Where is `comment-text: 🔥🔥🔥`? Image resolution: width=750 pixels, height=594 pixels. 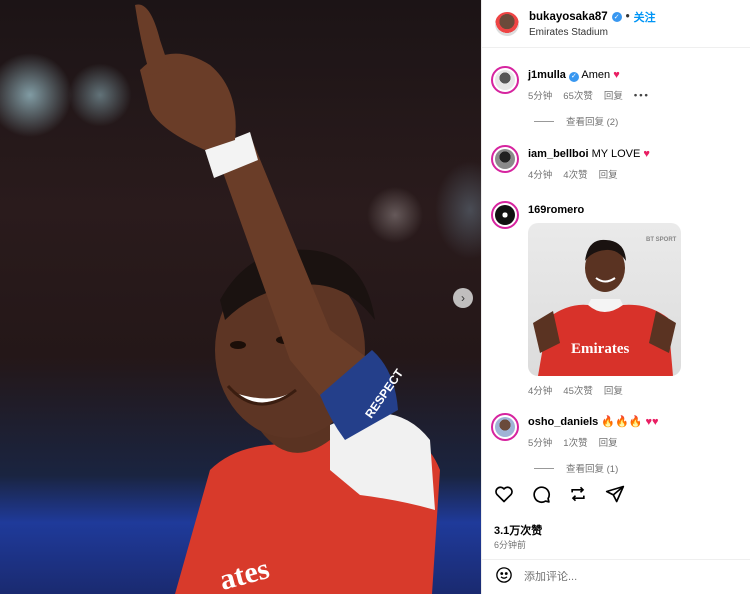 comment-text: 🔥🔥🔥 is located at coordinates (622, 422).